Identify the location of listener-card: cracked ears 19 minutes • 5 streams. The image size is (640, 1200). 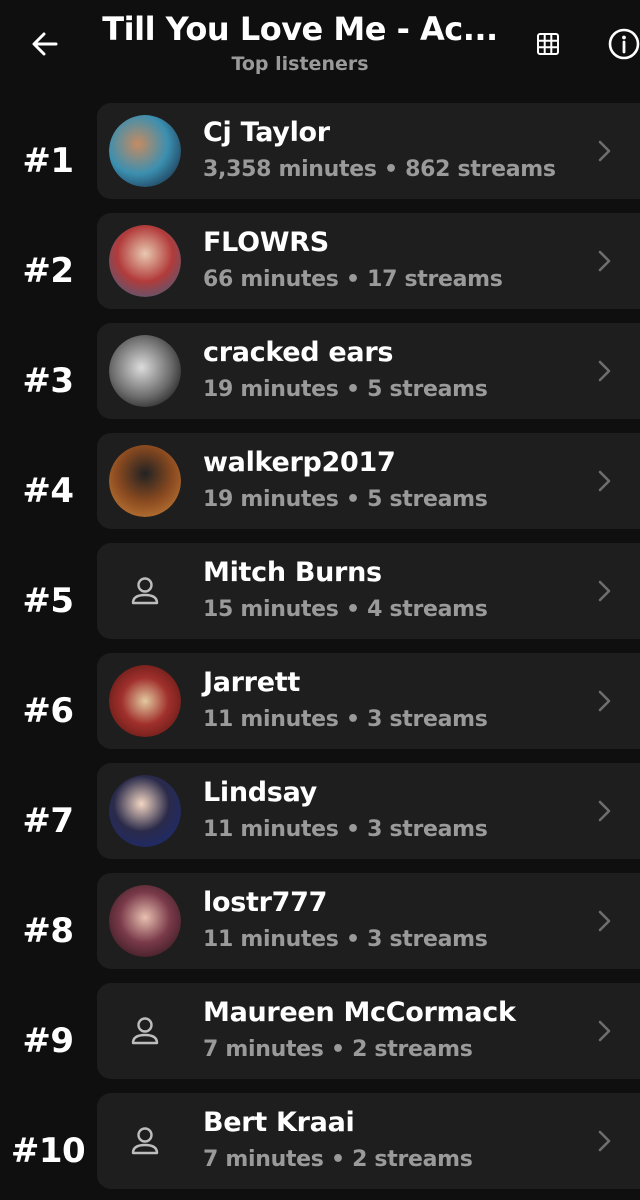
(368, 371).